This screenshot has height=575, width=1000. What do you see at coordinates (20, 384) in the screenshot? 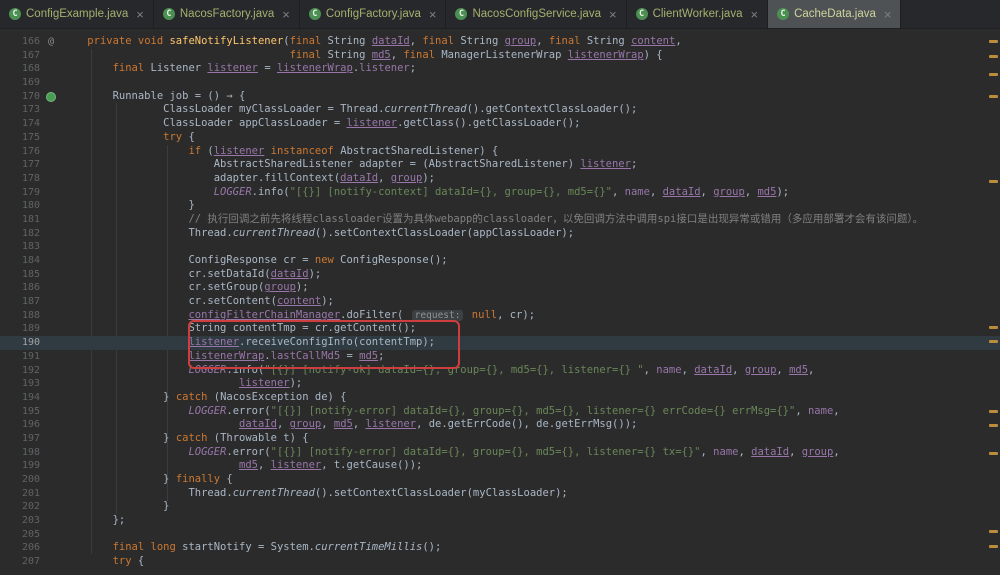
I see `line-number: 193` at bounding box center [20, 384].